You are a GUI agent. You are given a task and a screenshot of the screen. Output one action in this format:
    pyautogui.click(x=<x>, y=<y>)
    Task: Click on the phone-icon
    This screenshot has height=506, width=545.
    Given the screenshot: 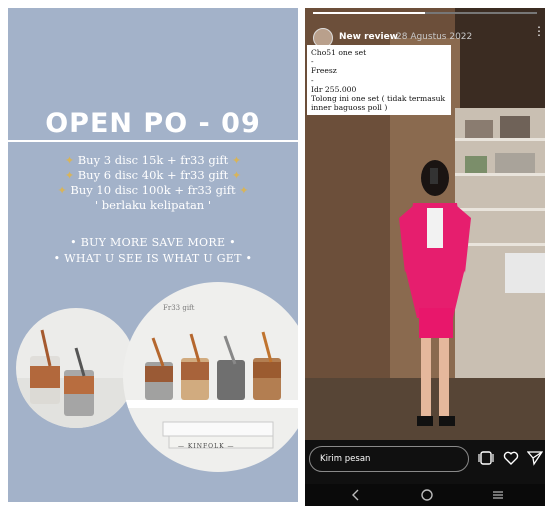 What is the action you would take?
    pyautogui.click(x=434, y=176)
    